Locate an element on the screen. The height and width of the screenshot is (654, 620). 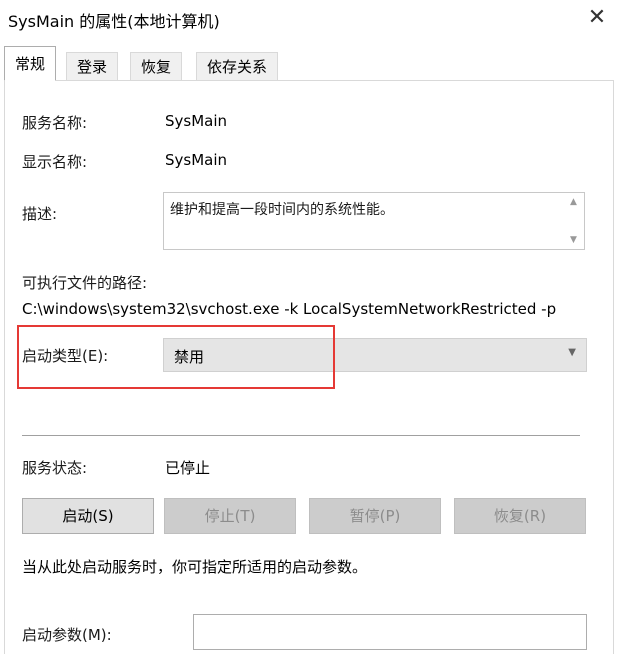
start-params-hint: 当从此处启动服务时，你可指定所适用的启动参数。 is located at coordinates (195, 567).